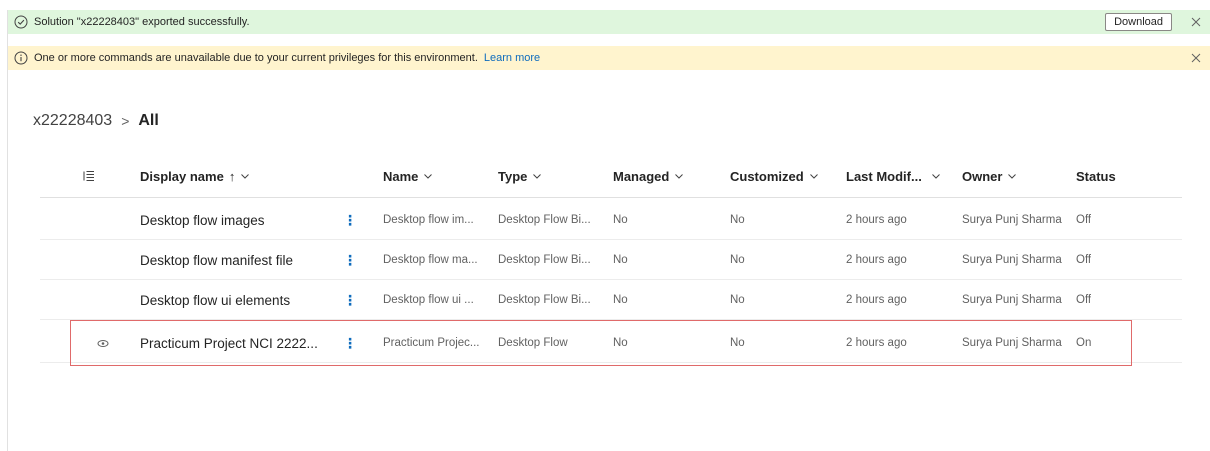 This screenshot has height=451, width=1210. I want to click on column-customized: Customized, so click(774, 176).